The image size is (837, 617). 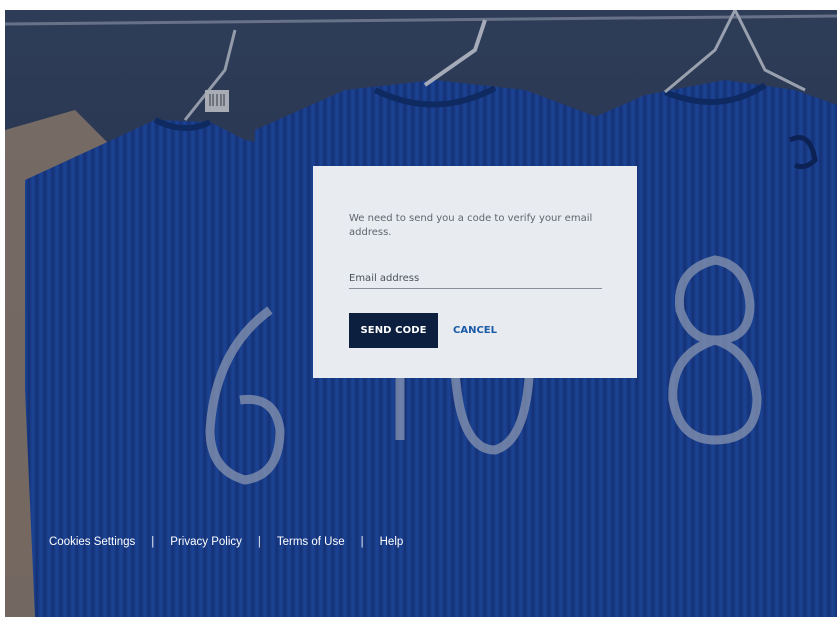 What do you see at coordinates (392, 542) in the screenshot?
I see `footer-link-help: Help` at bounding box center [392, 542].